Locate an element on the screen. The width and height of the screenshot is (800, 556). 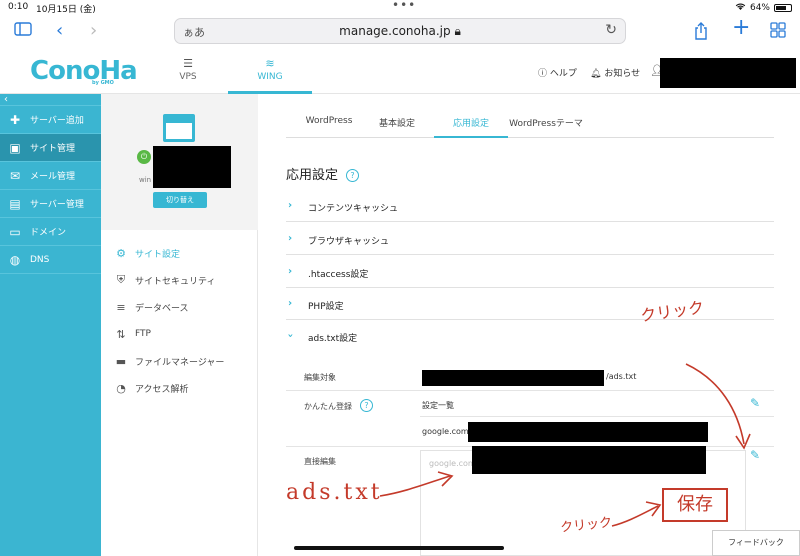
annotation-arrows is located at coordinates (565, 445).